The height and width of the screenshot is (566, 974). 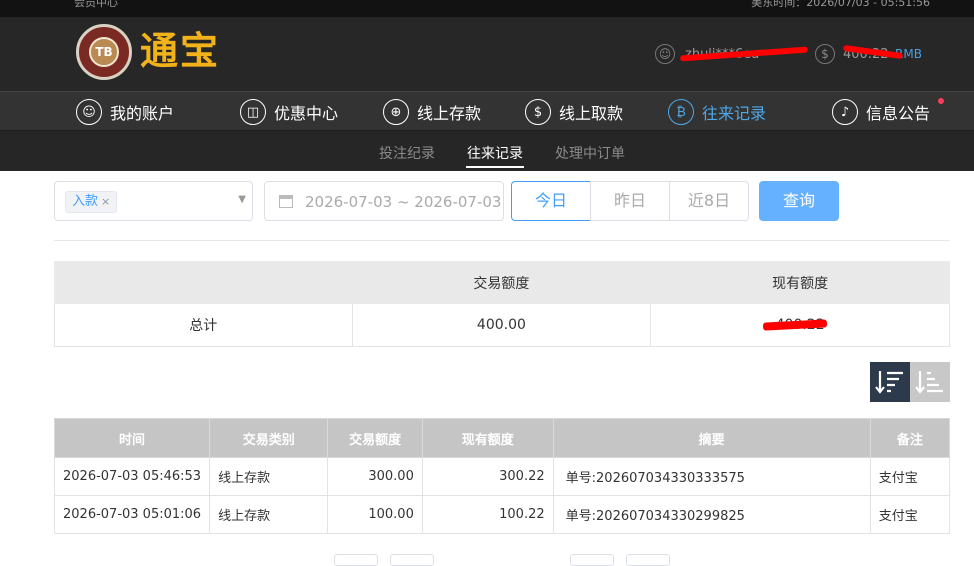 I want to click on nav-records: ₿ 往来记录, so click(x=717, y=112).